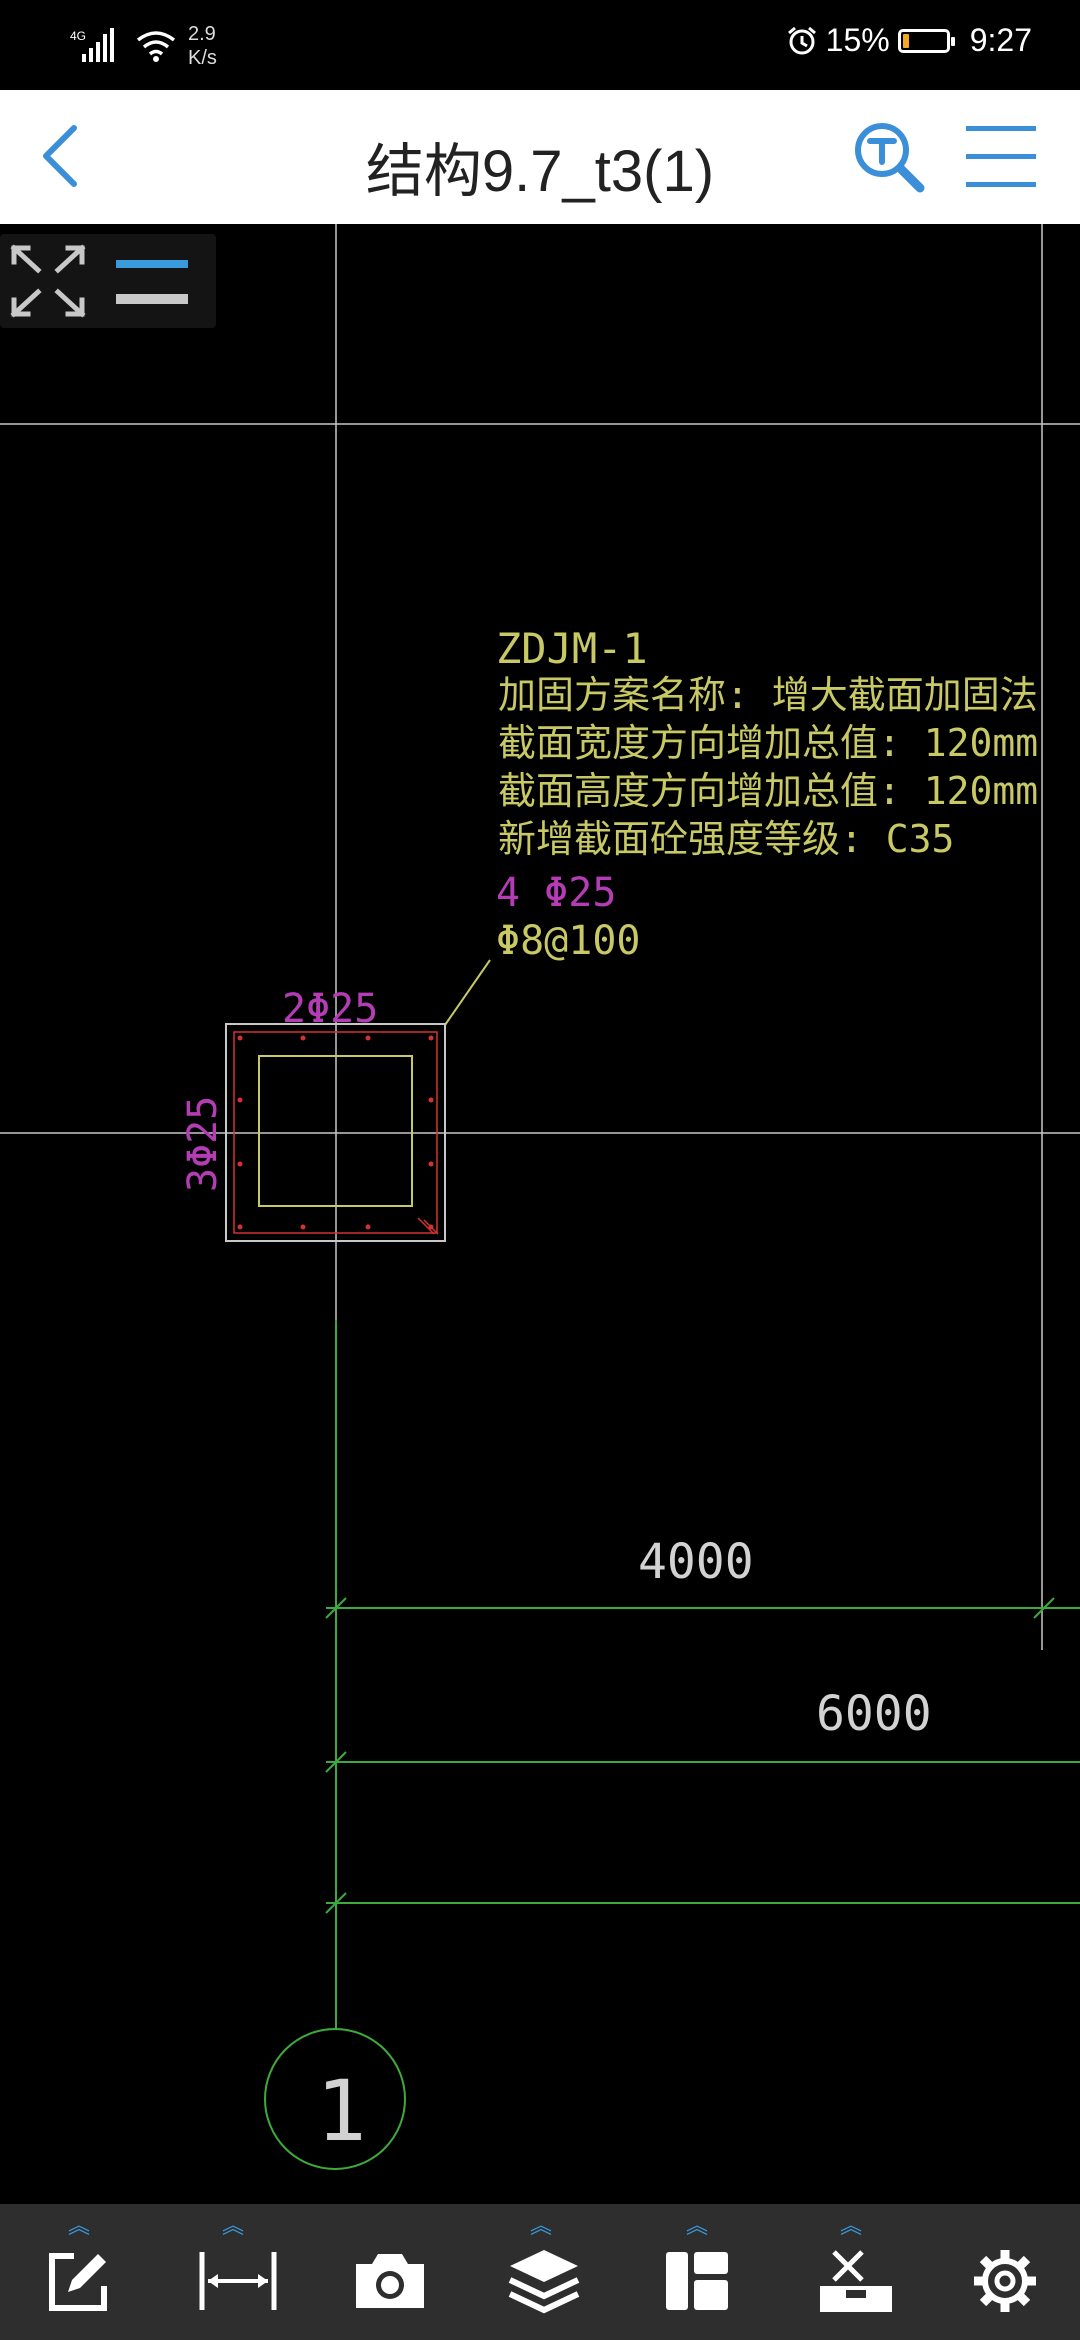  I want to click on text-search-button, so click(890, 158).